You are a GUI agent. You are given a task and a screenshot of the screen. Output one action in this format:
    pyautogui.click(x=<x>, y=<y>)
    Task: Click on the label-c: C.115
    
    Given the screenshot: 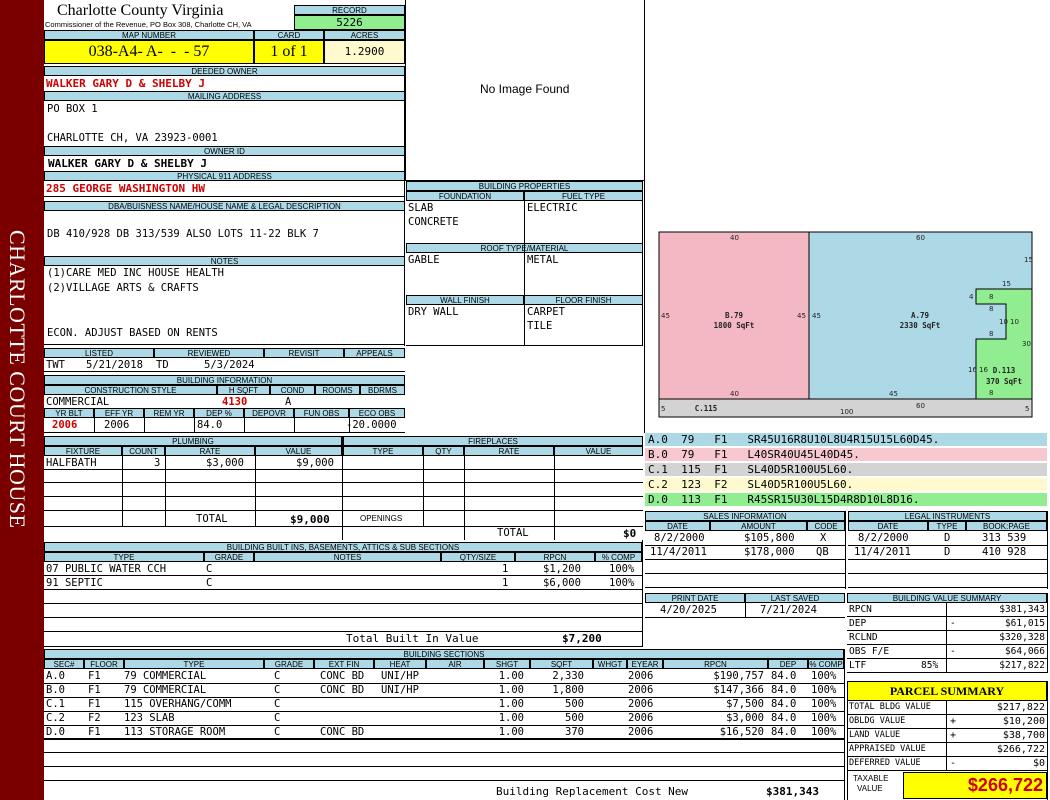 What is the action you would take?
    pyautogui.click(x=706, y=408)
    